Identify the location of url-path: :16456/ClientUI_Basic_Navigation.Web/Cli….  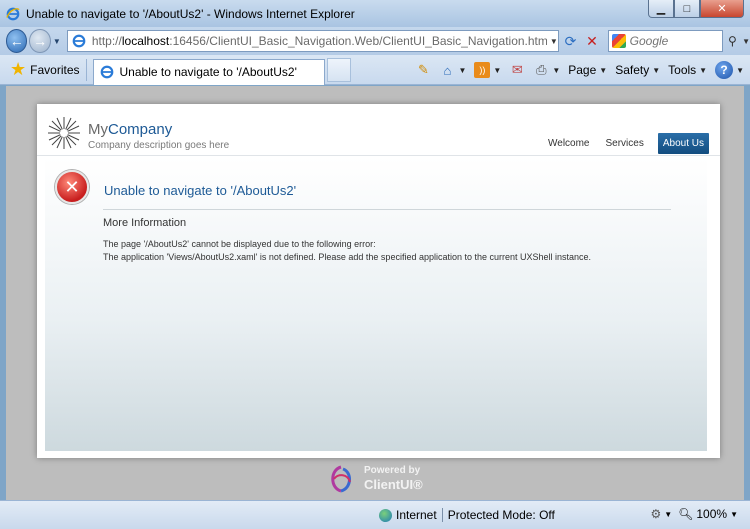
(358, 41).